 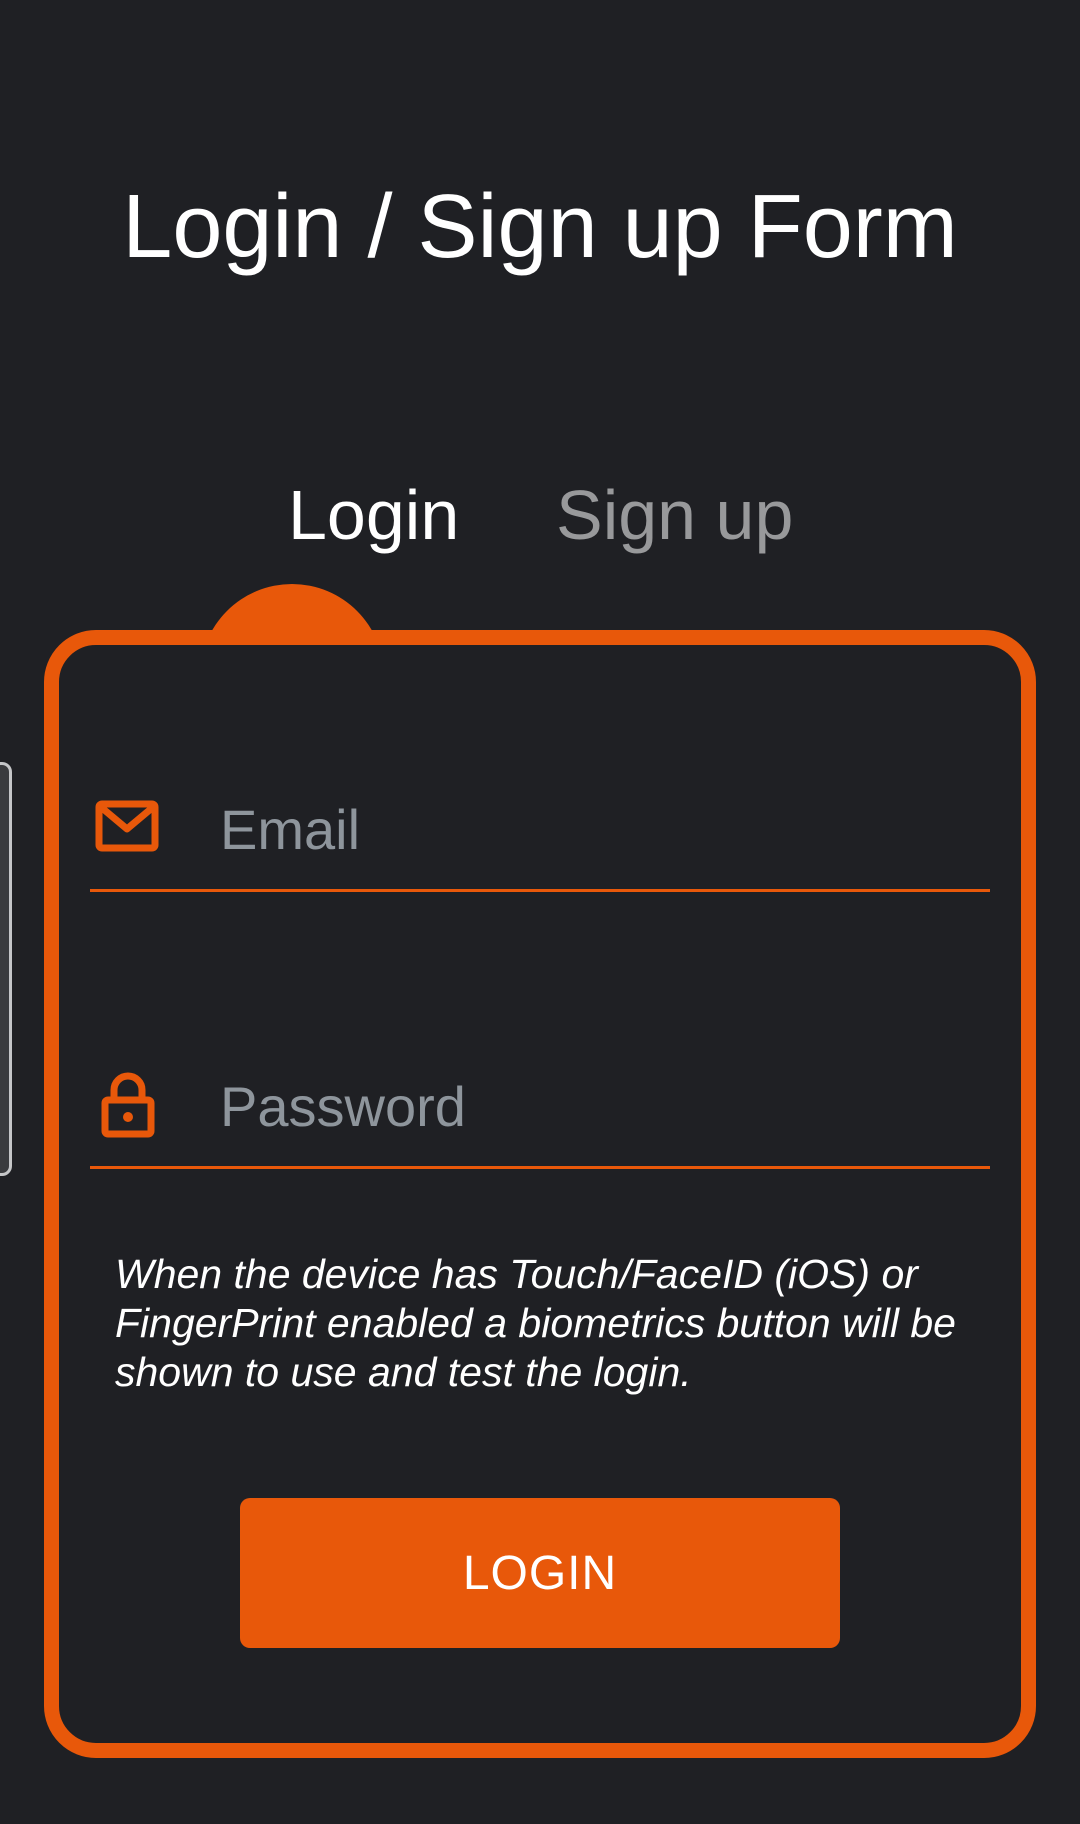 What do you see at coordinates (540, 1573) in the screenshot?
I see `login-button: LOGIN` at bounding box center [540, 1573].